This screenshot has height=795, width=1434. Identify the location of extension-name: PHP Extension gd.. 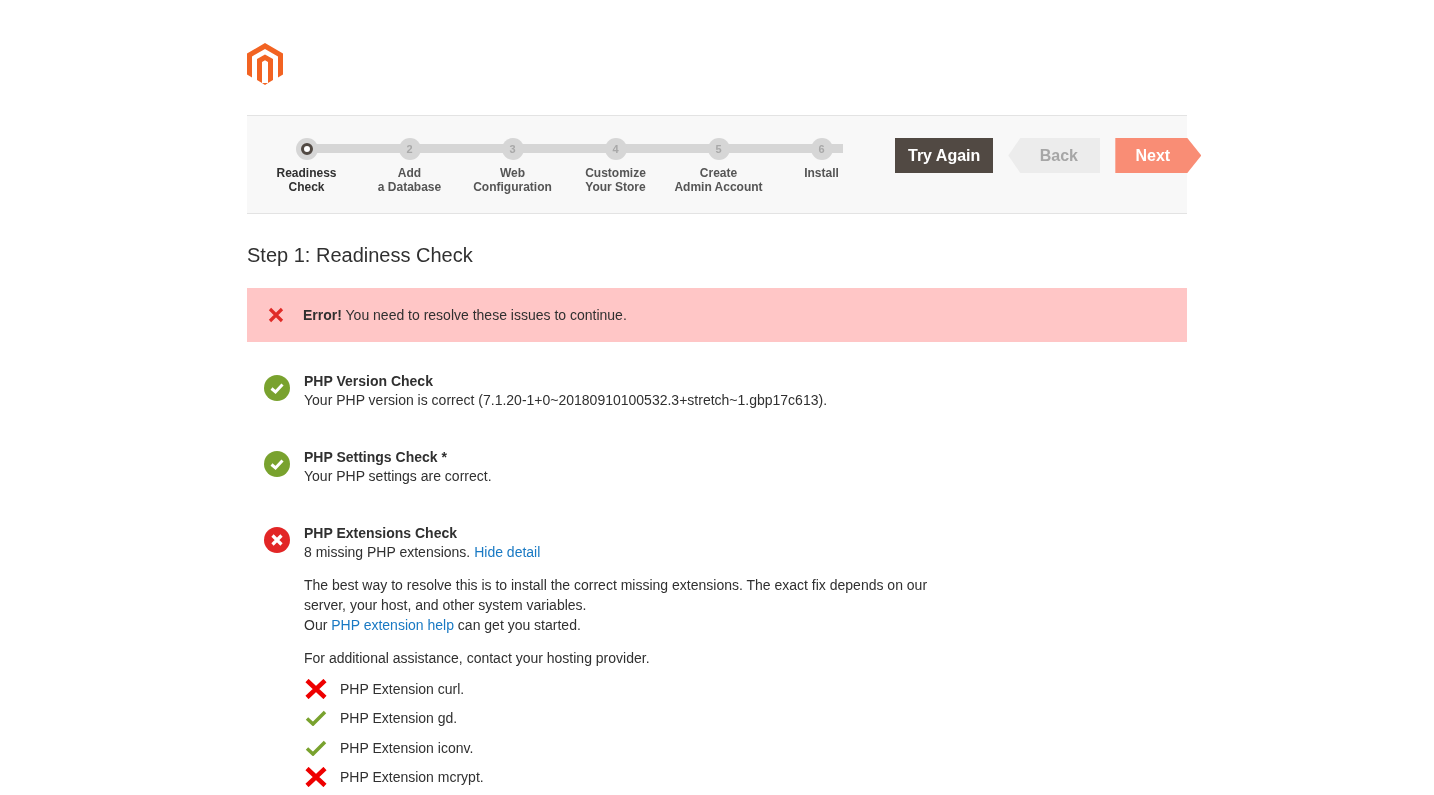
(399, 718).